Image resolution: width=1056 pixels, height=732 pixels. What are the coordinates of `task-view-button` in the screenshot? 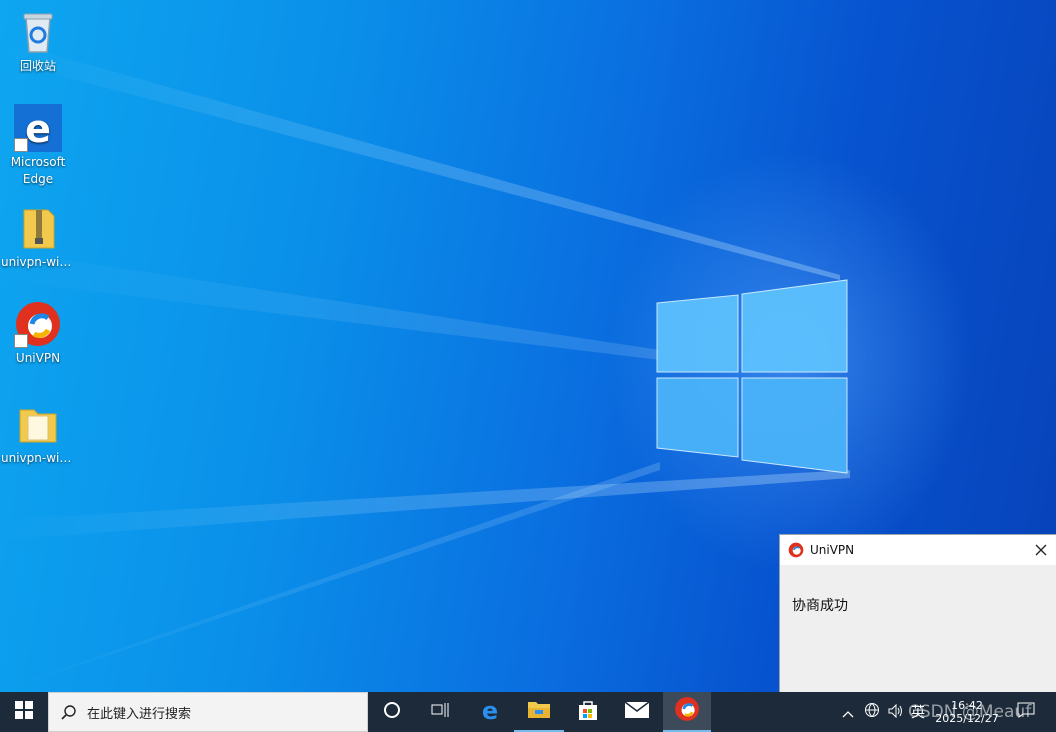 It's located at (440, 712).